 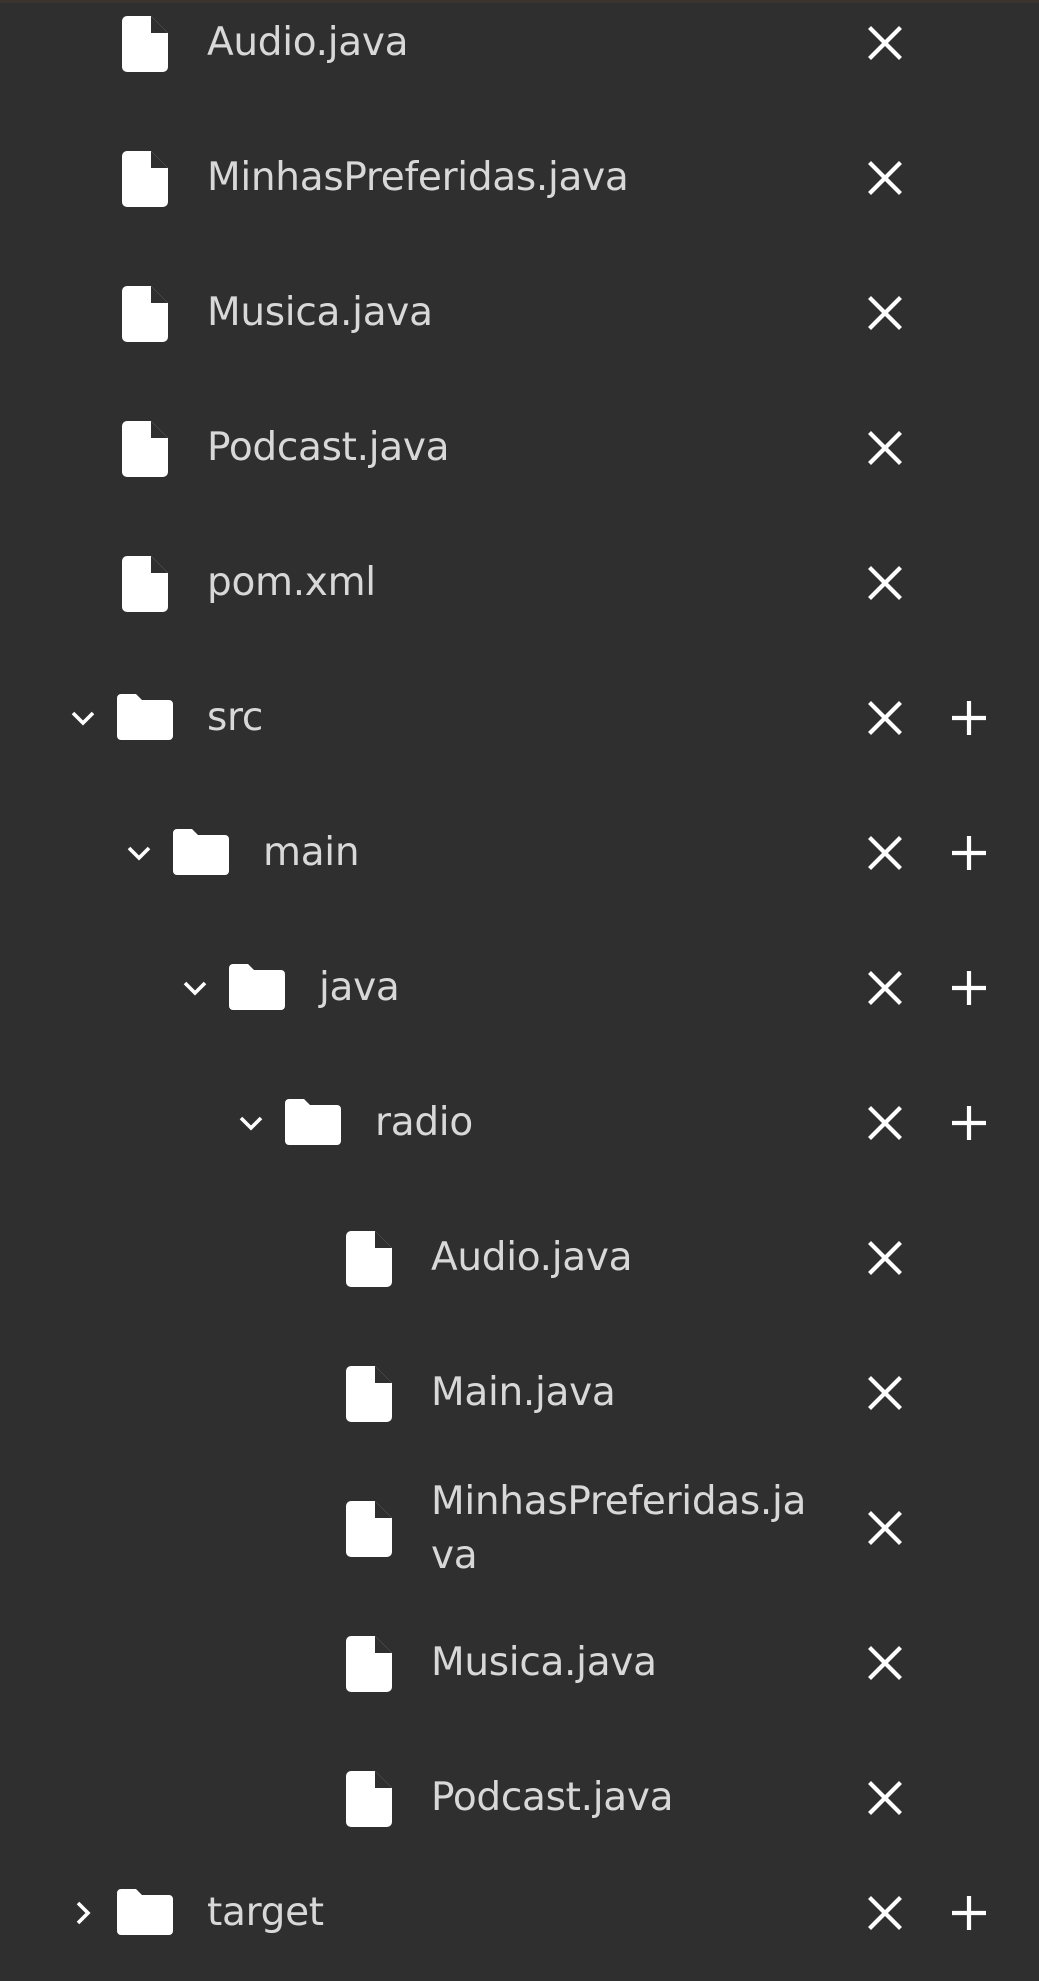 What do you see at coordinates (424, 1122) in the screenshot?
I see `tree-item-label: radio` at bounding box center [424, 1122].